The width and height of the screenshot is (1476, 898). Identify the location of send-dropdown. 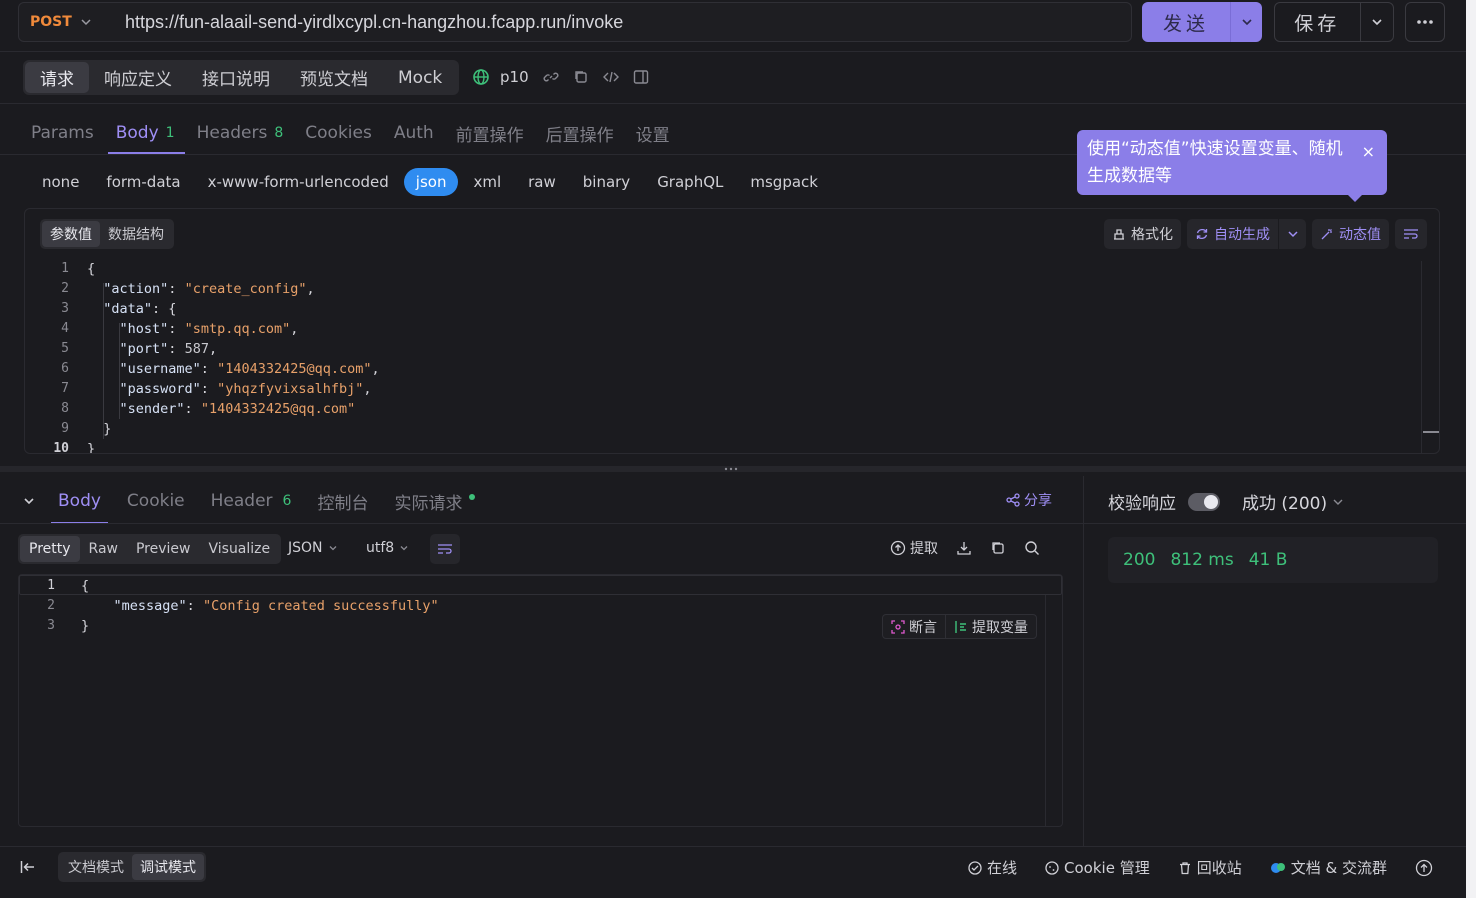
(1246, 22).